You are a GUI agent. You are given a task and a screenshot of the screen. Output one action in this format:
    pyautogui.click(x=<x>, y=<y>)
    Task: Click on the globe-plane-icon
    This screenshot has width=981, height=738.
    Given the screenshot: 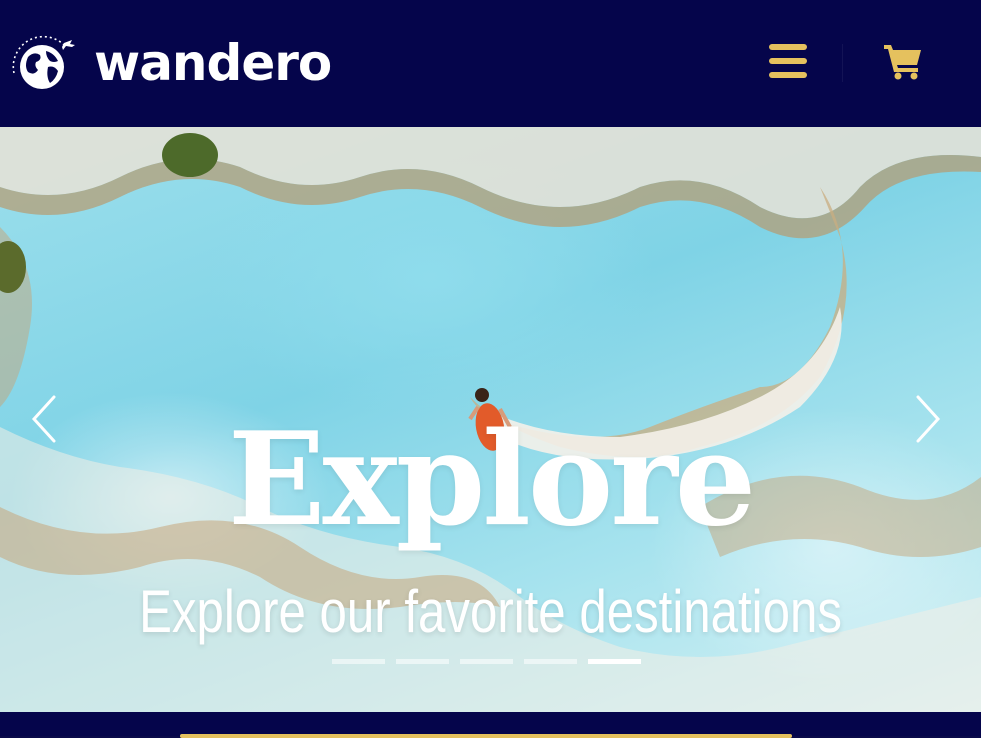 What is the action you would take?
    pyautogui.click(x=43, y=62)
    